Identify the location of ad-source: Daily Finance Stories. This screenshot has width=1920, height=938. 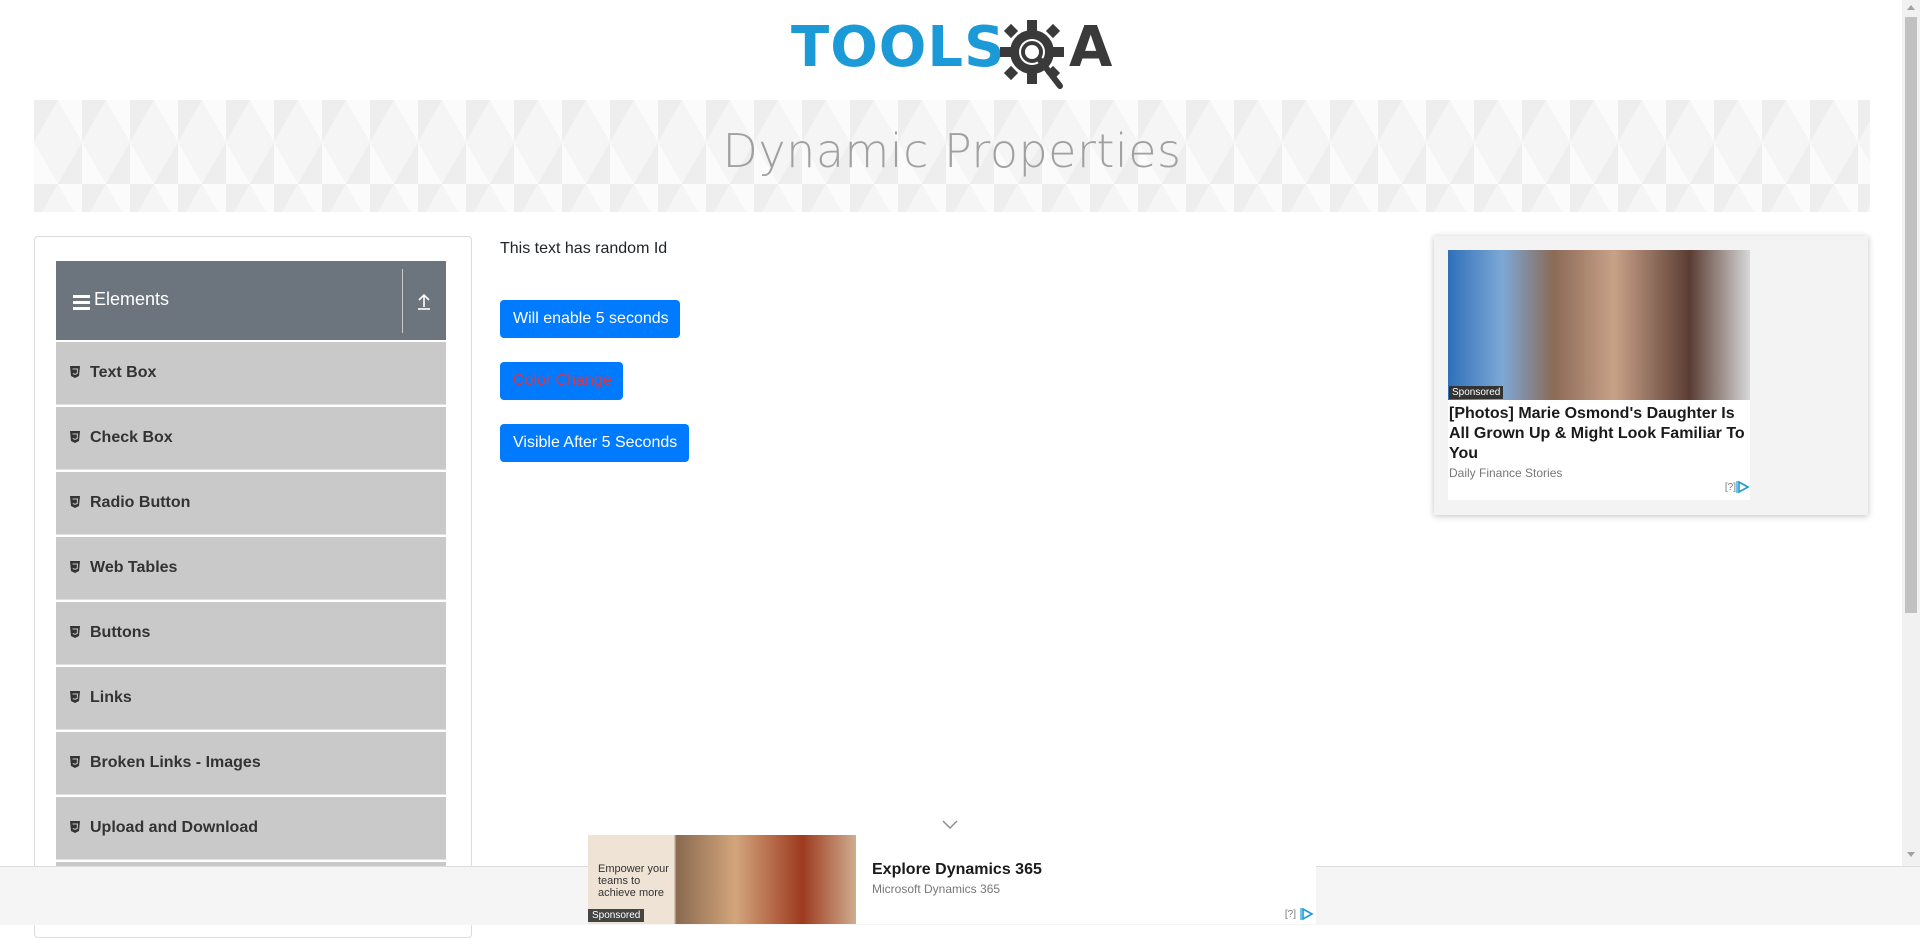
(1506, 473).